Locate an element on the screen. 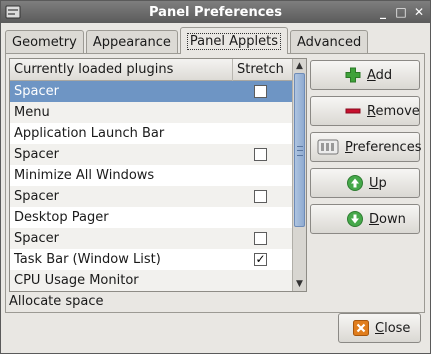 This screenshot has height=354, width=431. mnemonic: U is located at coordinates (374, 183).